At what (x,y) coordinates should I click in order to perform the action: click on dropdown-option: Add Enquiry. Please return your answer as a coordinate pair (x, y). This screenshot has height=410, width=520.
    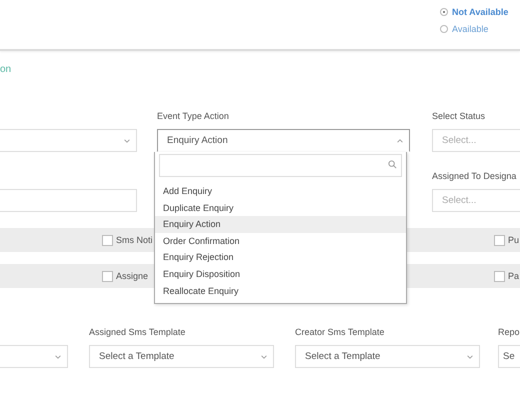
    Looking at the image, I should click on (280, 191).